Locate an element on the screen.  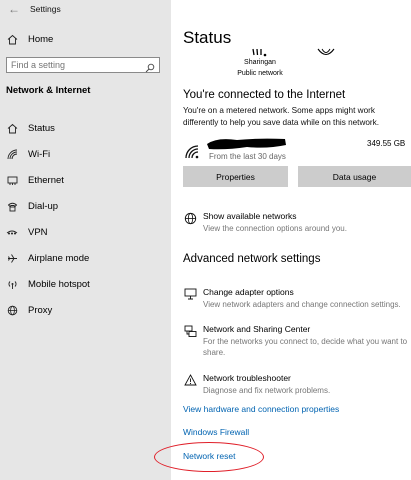
show-networks-label: Show available networks is located at coordinates (250, 216).